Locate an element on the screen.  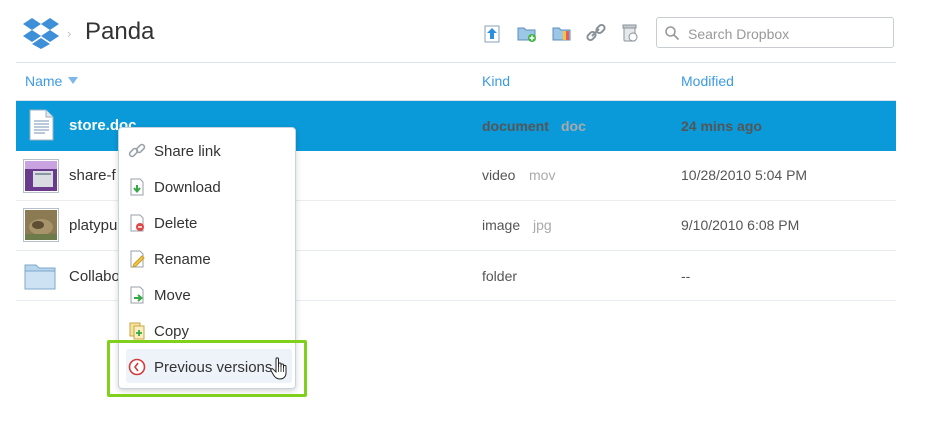
file-modified: 9/10/2010 6:08 PM is located at coordinates (740, 225).